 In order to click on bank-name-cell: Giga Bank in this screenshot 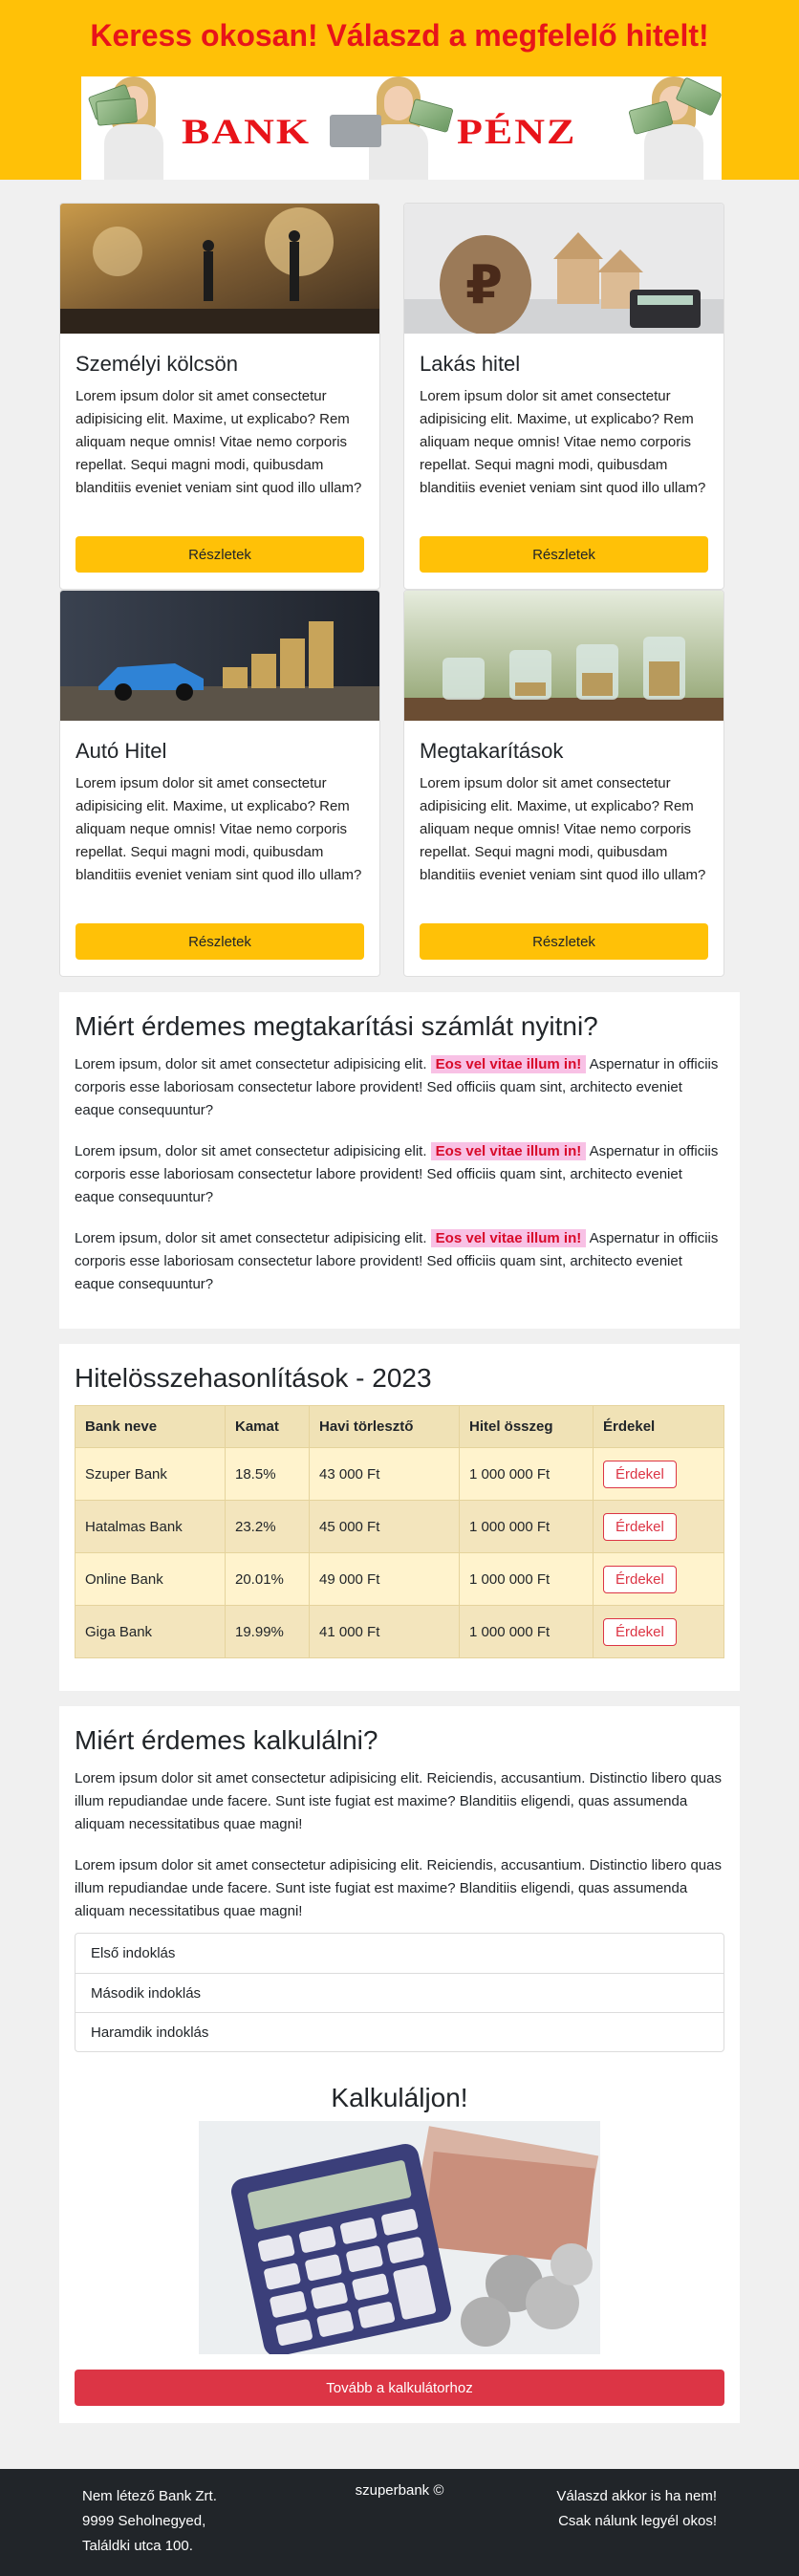, I will do `click(150, 1632)`.